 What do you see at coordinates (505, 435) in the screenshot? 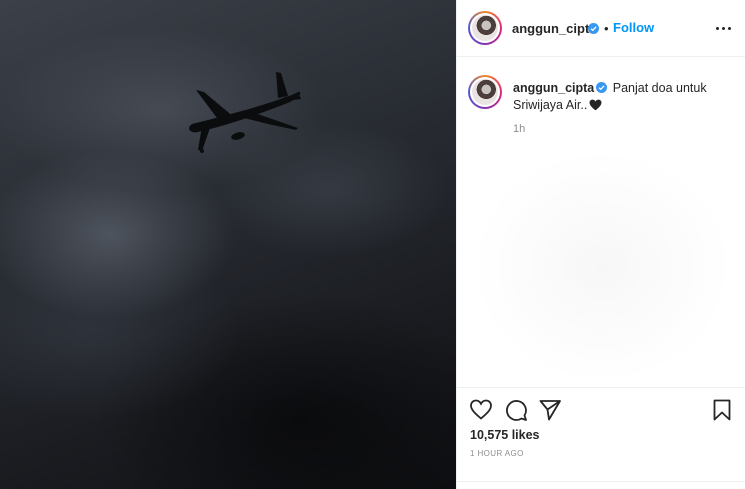
I see `likes-count: 10,575 likes` at bounding box center [505, 435].